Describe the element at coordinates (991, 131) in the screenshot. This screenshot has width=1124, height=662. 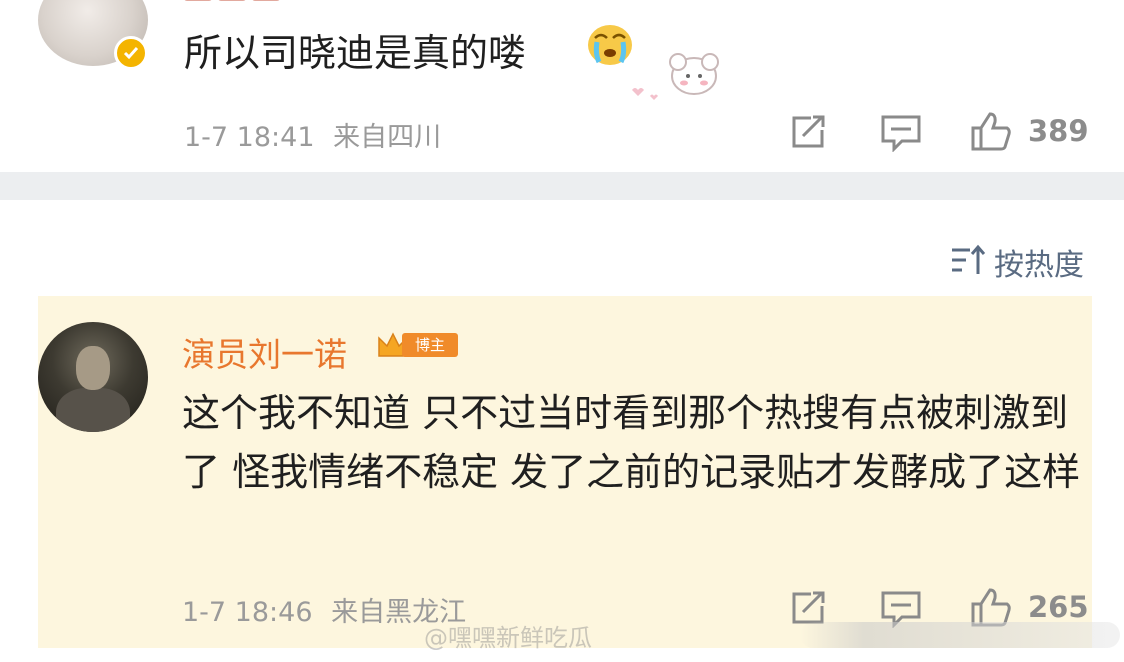
I see `like-icon` at that location.